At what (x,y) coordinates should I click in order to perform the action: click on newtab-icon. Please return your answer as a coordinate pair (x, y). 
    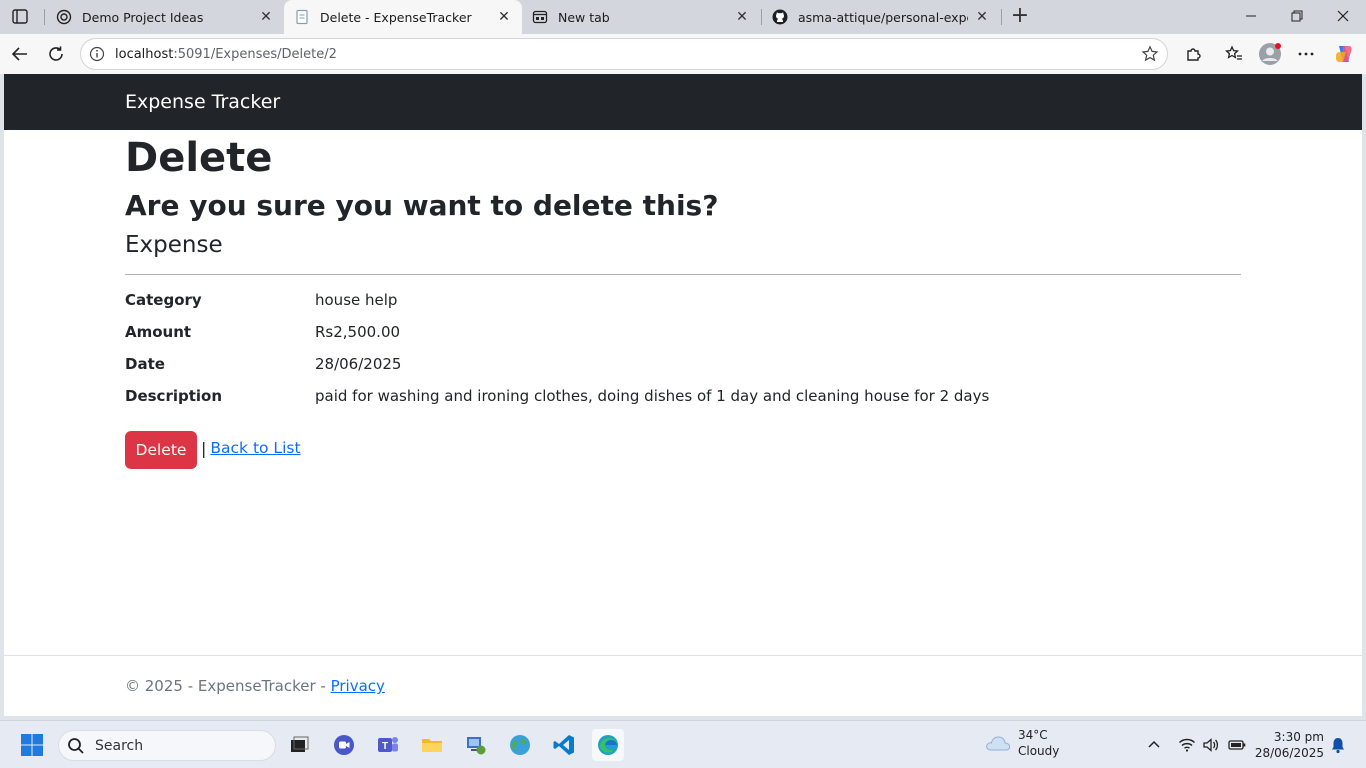
    Looking at the image, I should click on (540, 17).